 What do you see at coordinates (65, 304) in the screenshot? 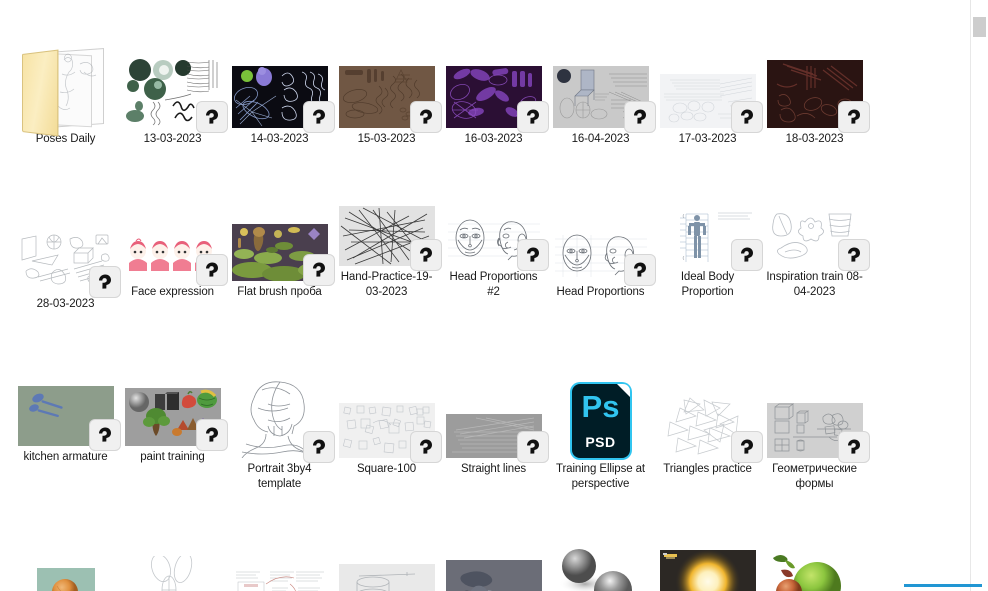
I see `file-name-label: 28-03-2023` at bounding box center [65, 304].